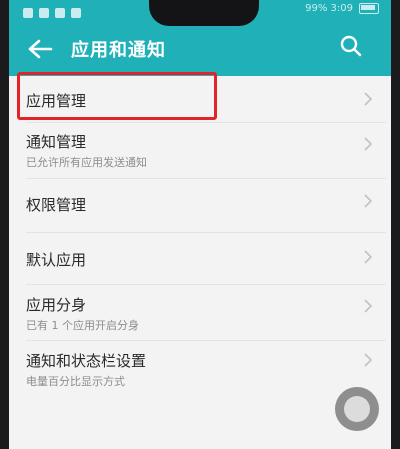  I want to click on menu-item-subtitle: 电量百分比显示方式, so click(75, 381).